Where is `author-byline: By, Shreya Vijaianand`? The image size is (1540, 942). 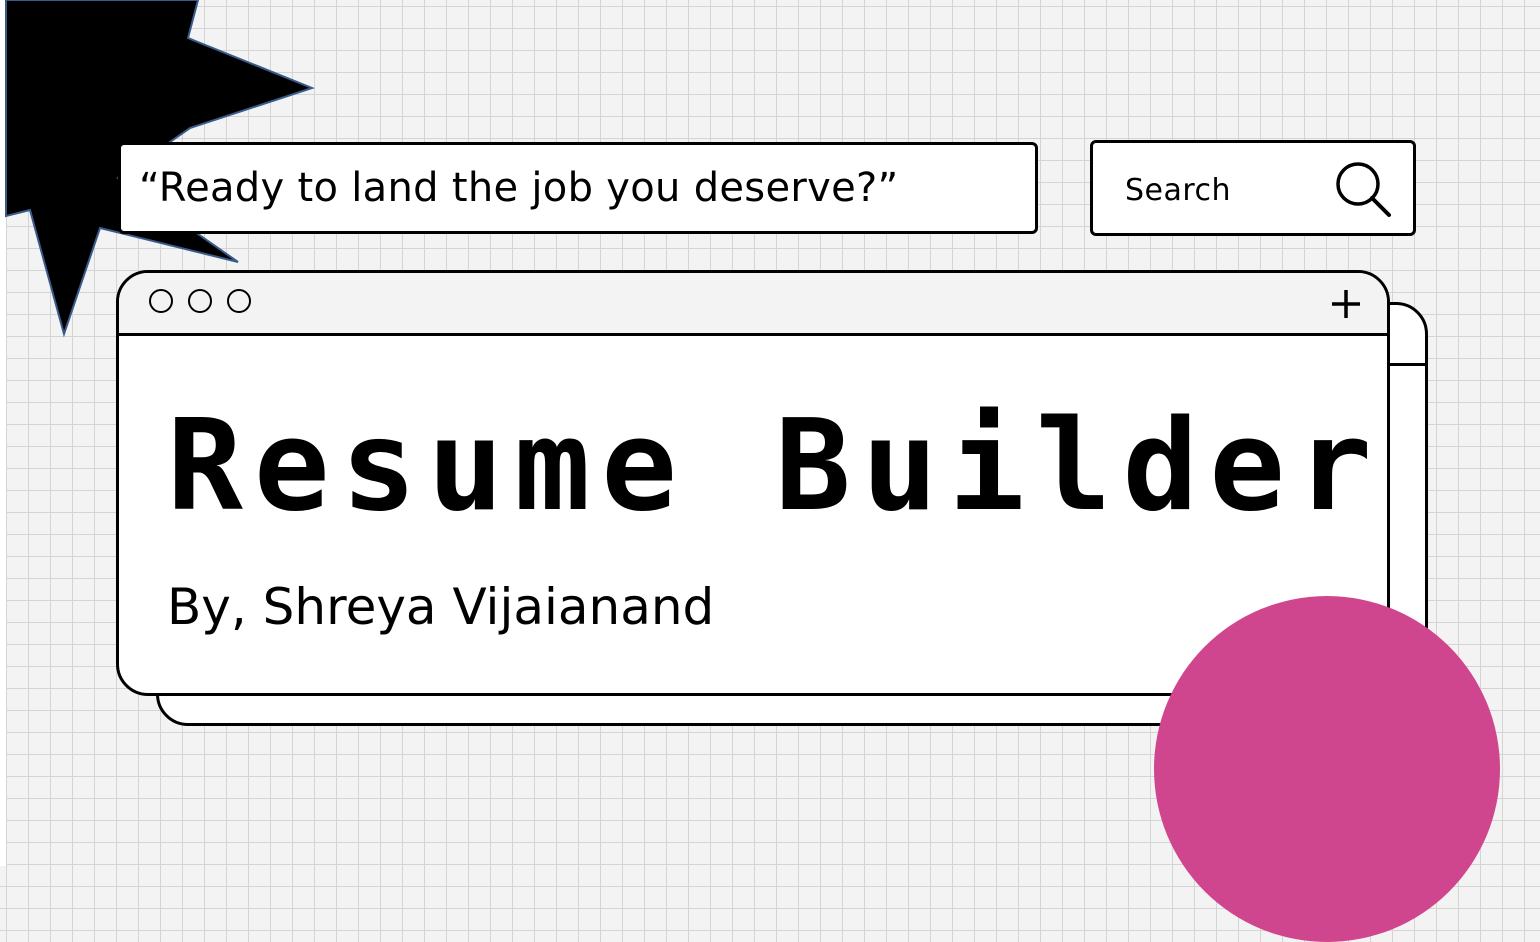
author-byline: By, Shreya Vijaianand is located at coordinates (441, 607).